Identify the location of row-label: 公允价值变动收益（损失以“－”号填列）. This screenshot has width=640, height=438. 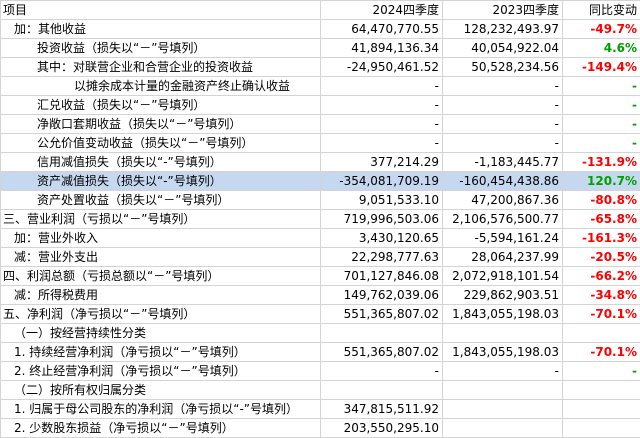
(161, 143).